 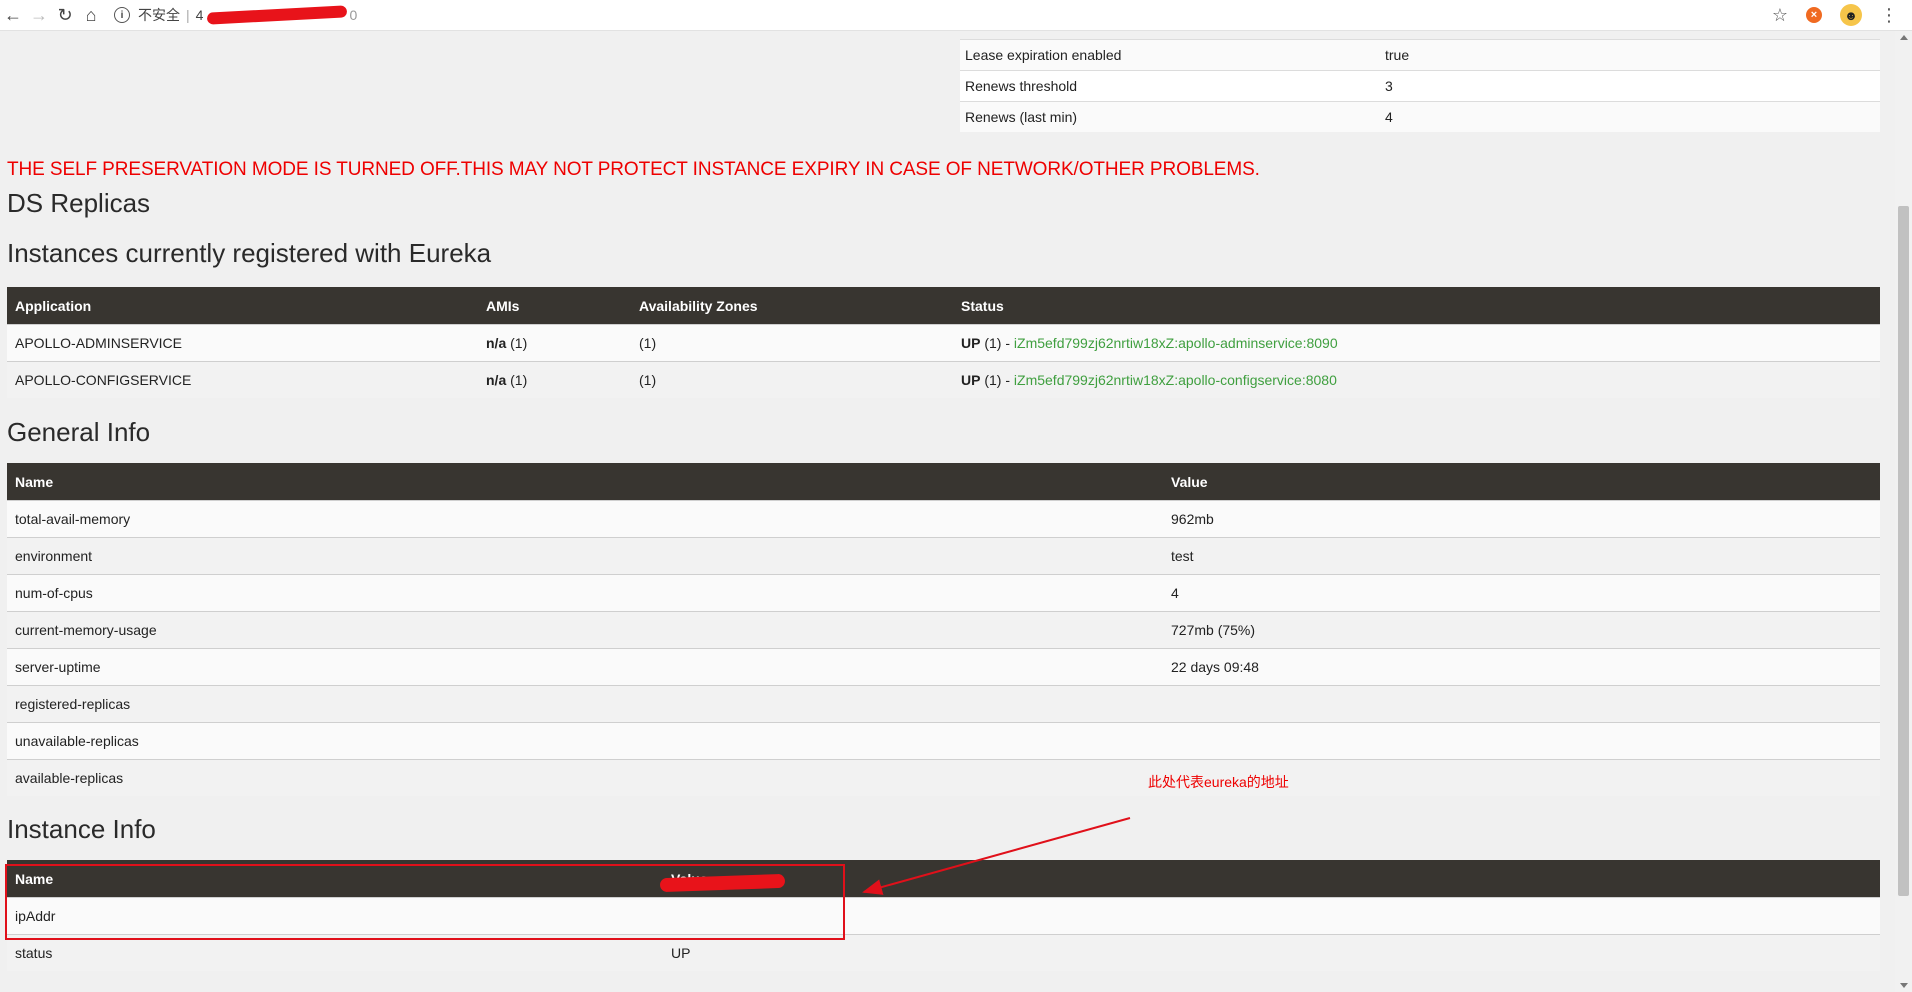 What do you see at coordinates (585, 704) in the screenshot?
I see `info-name: registered-replicas` at bounding box center [585, 704].